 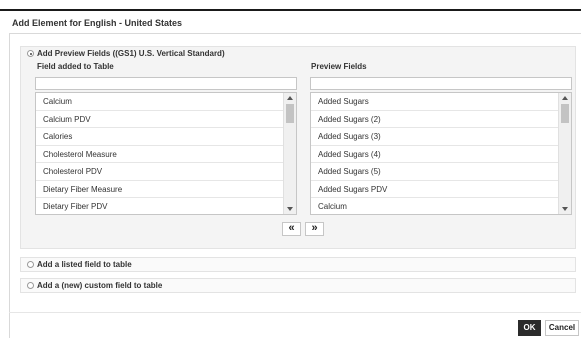 I want to click on move-right-button: », so click(x=314, y=229).